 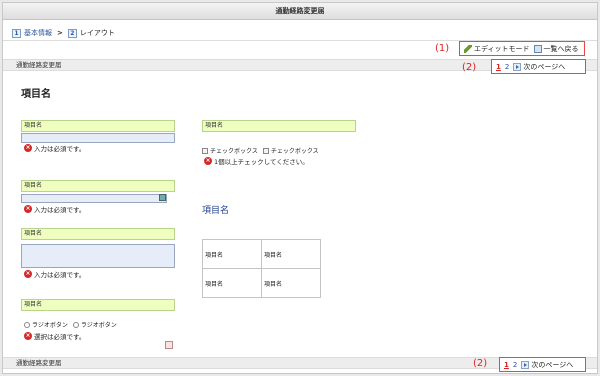 What do you see at coordinates (36, 94) in the screenshot?
I see `form-heading: 項目名` at bounding box center [36, 94].